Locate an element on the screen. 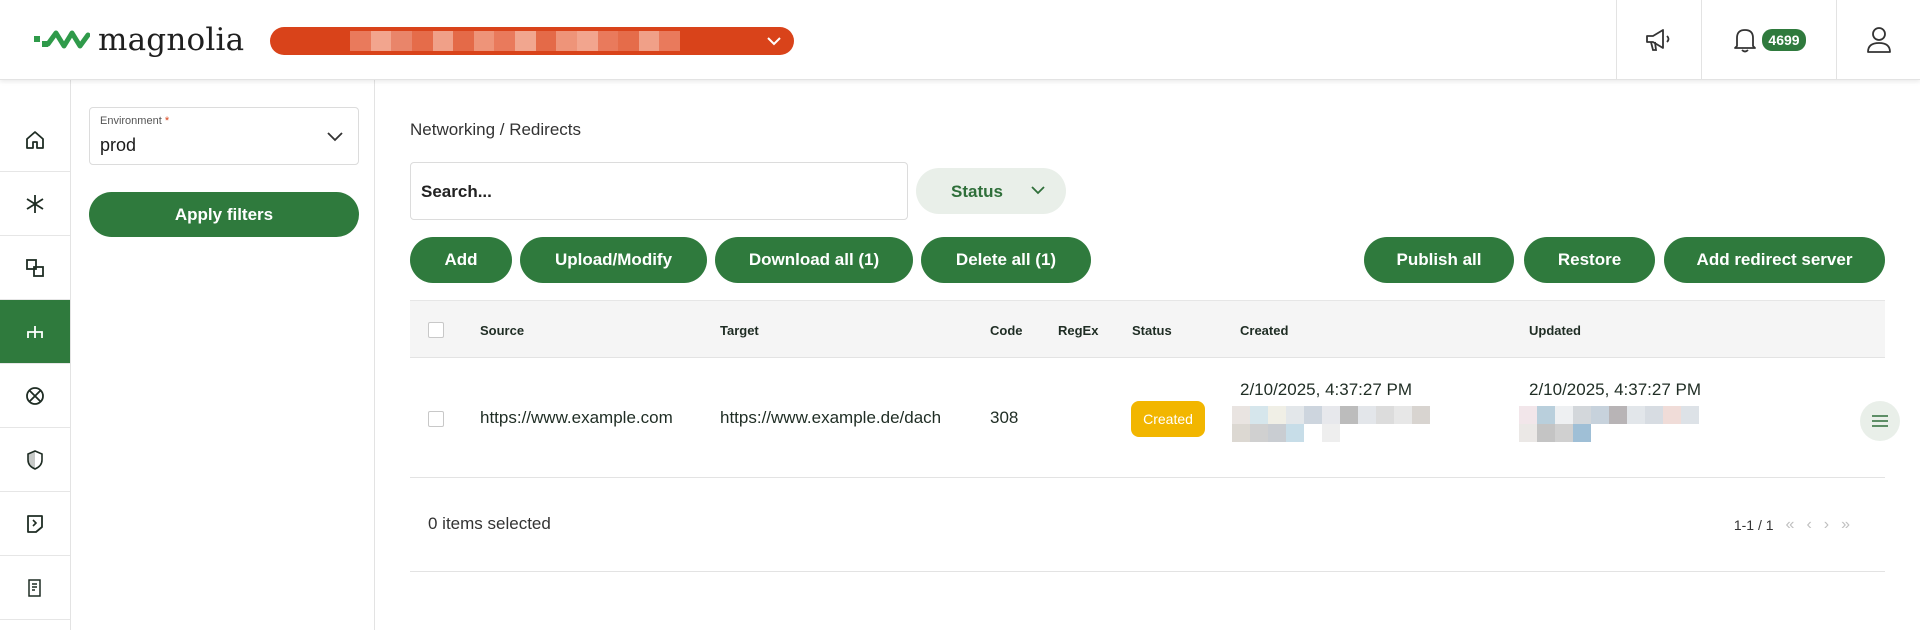  notifications-button: 4699 is located at coordinates (1768, 40).